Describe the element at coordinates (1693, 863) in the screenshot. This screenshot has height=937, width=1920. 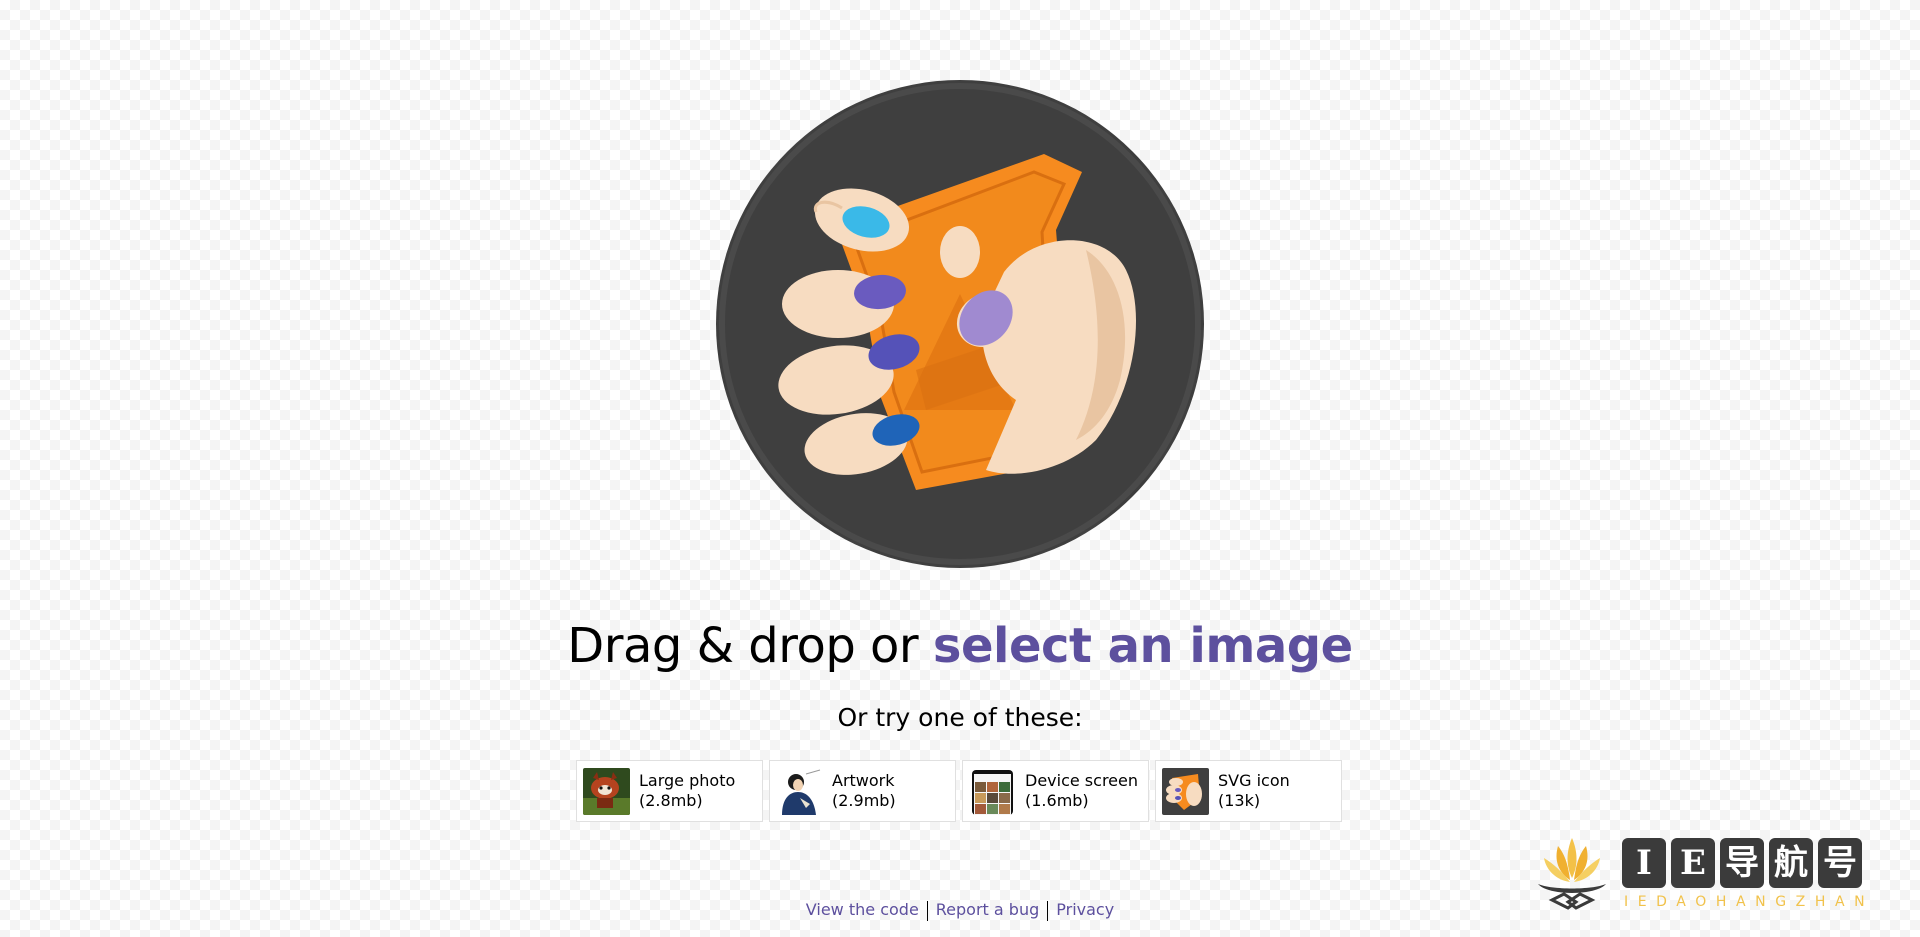
I see `watermark-char: E` at that location.